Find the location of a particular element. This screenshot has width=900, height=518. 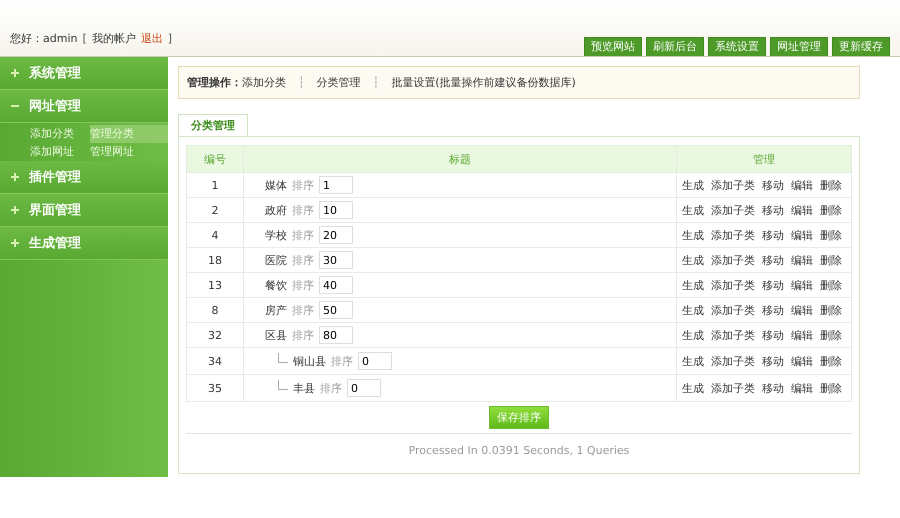

logout-link: 退出 is located at coordinates (151, 38).